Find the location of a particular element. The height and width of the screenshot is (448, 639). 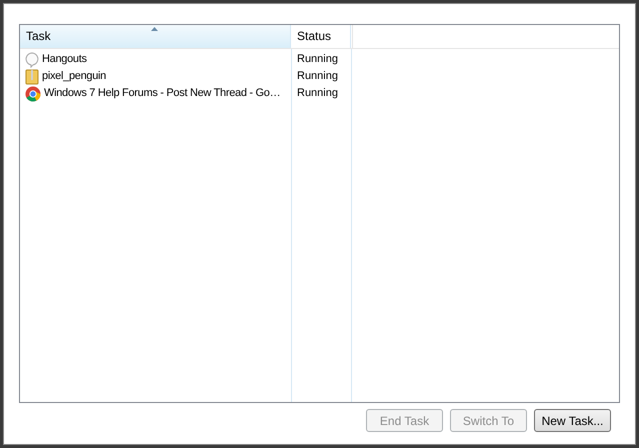

task-row: Windows 7 Help Forums - Post New Thread - Go… Running is located at coordinates (319, 93).